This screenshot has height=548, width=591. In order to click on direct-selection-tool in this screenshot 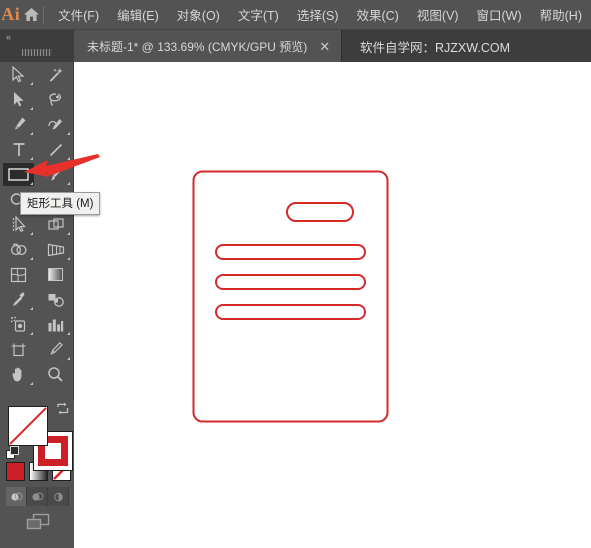, I will do `click(18, 99)`.